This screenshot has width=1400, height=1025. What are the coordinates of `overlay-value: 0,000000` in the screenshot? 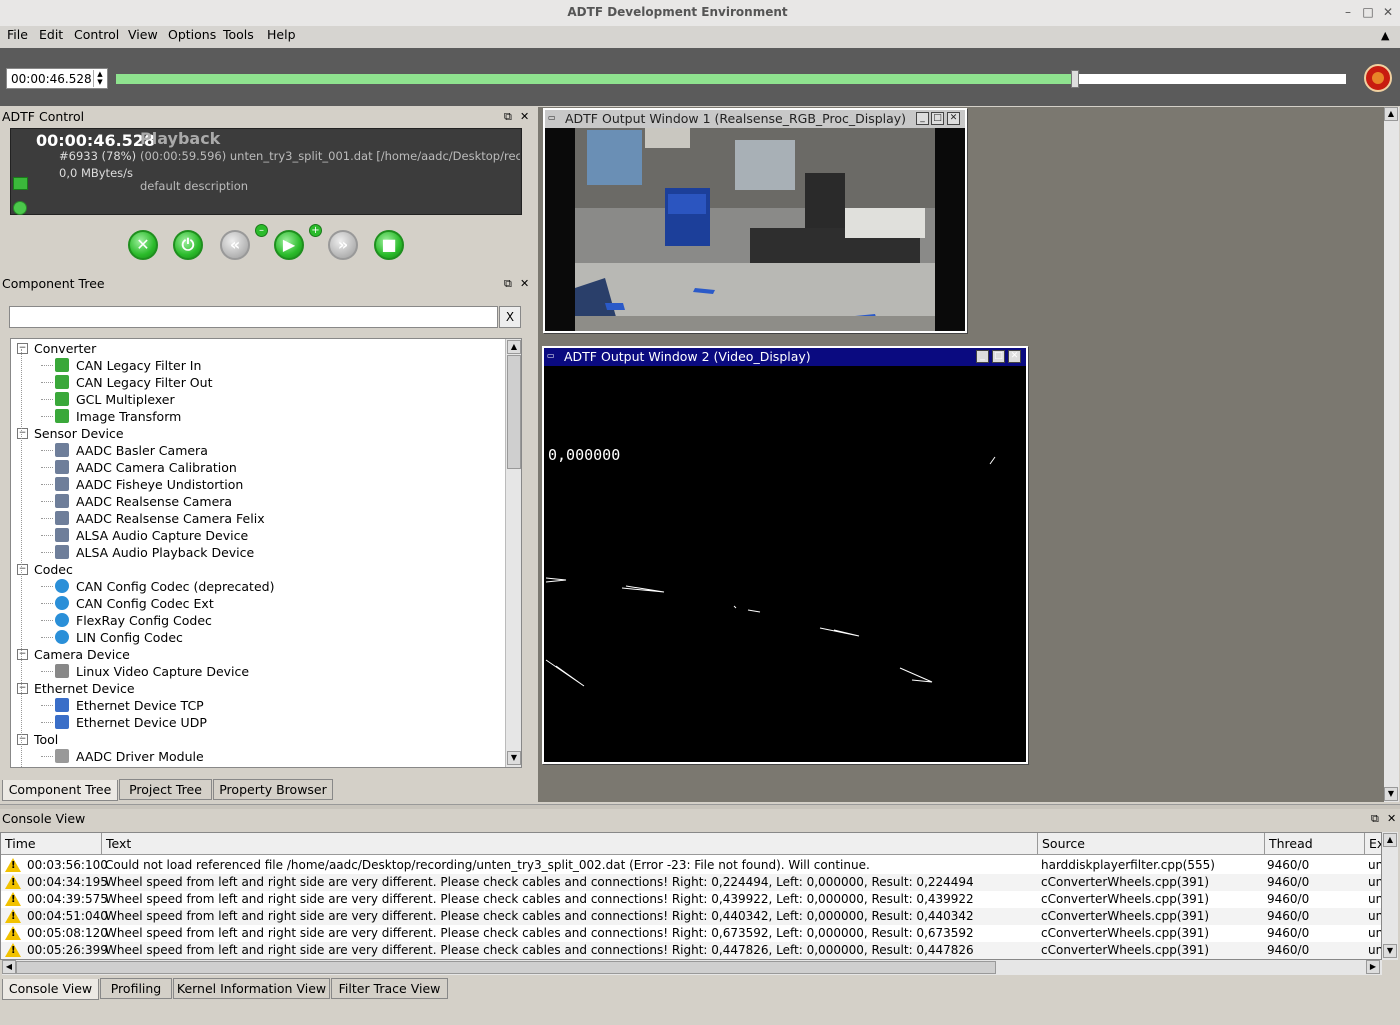 It's located at (584, 455).